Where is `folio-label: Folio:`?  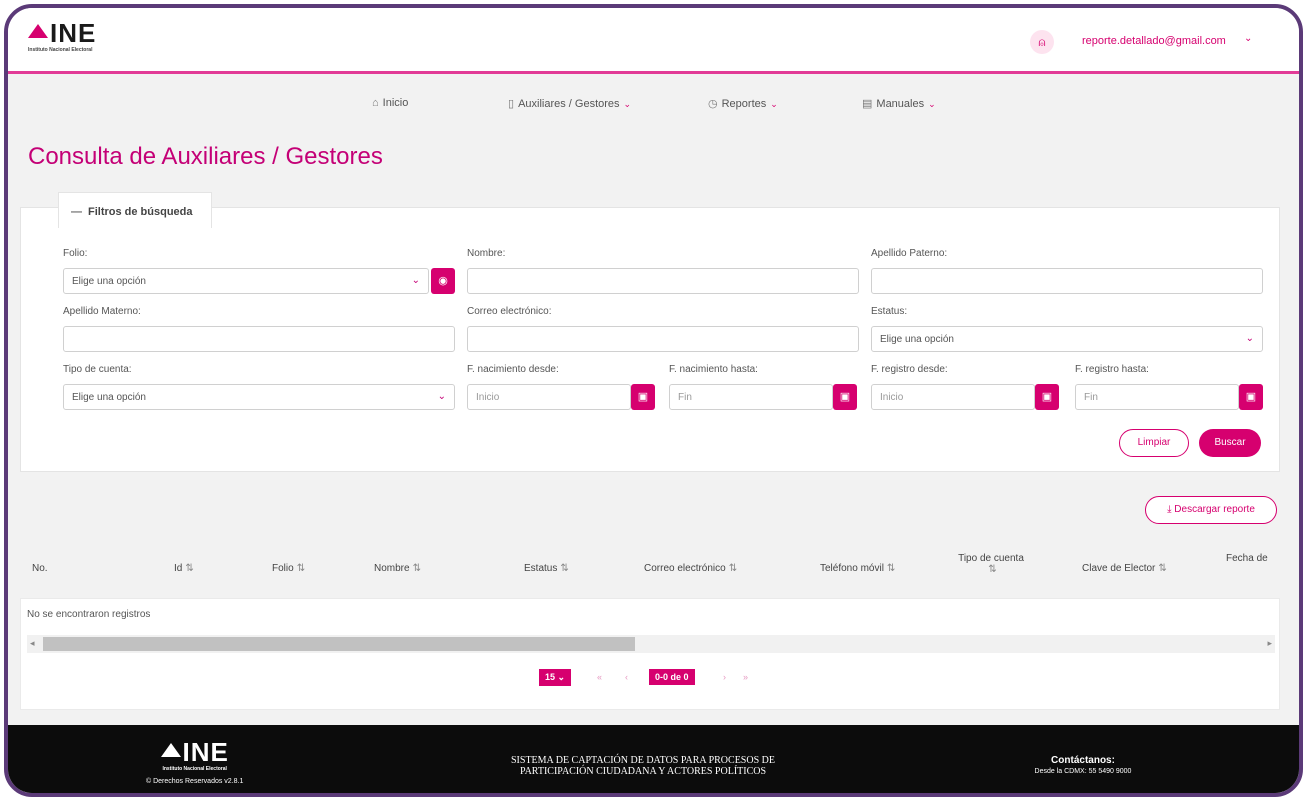 folio-label: Folio: is located at coordinates (75, 253).